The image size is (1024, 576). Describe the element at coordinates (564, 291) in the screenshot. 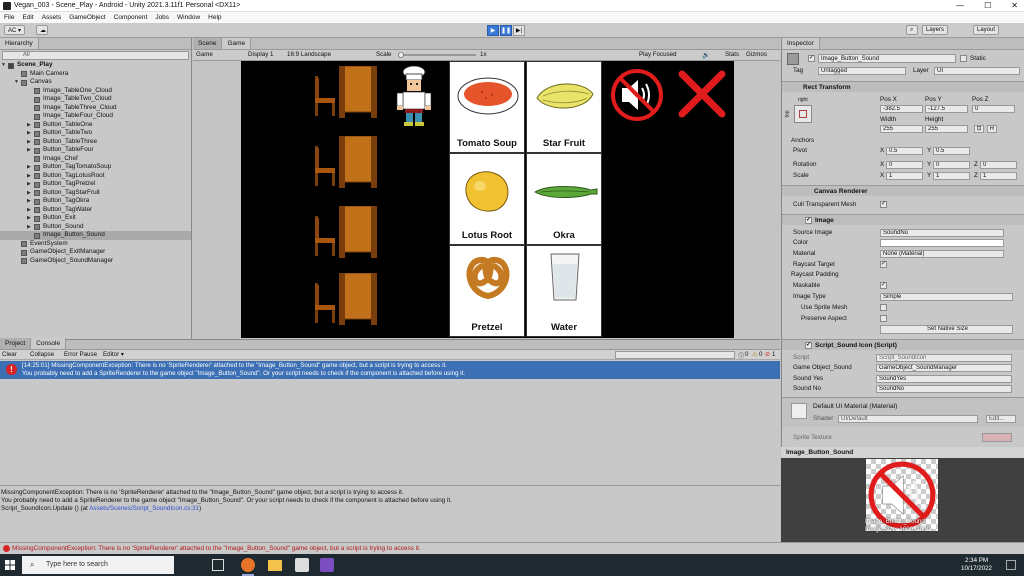

I see `tag-water-button: Water` at that location.